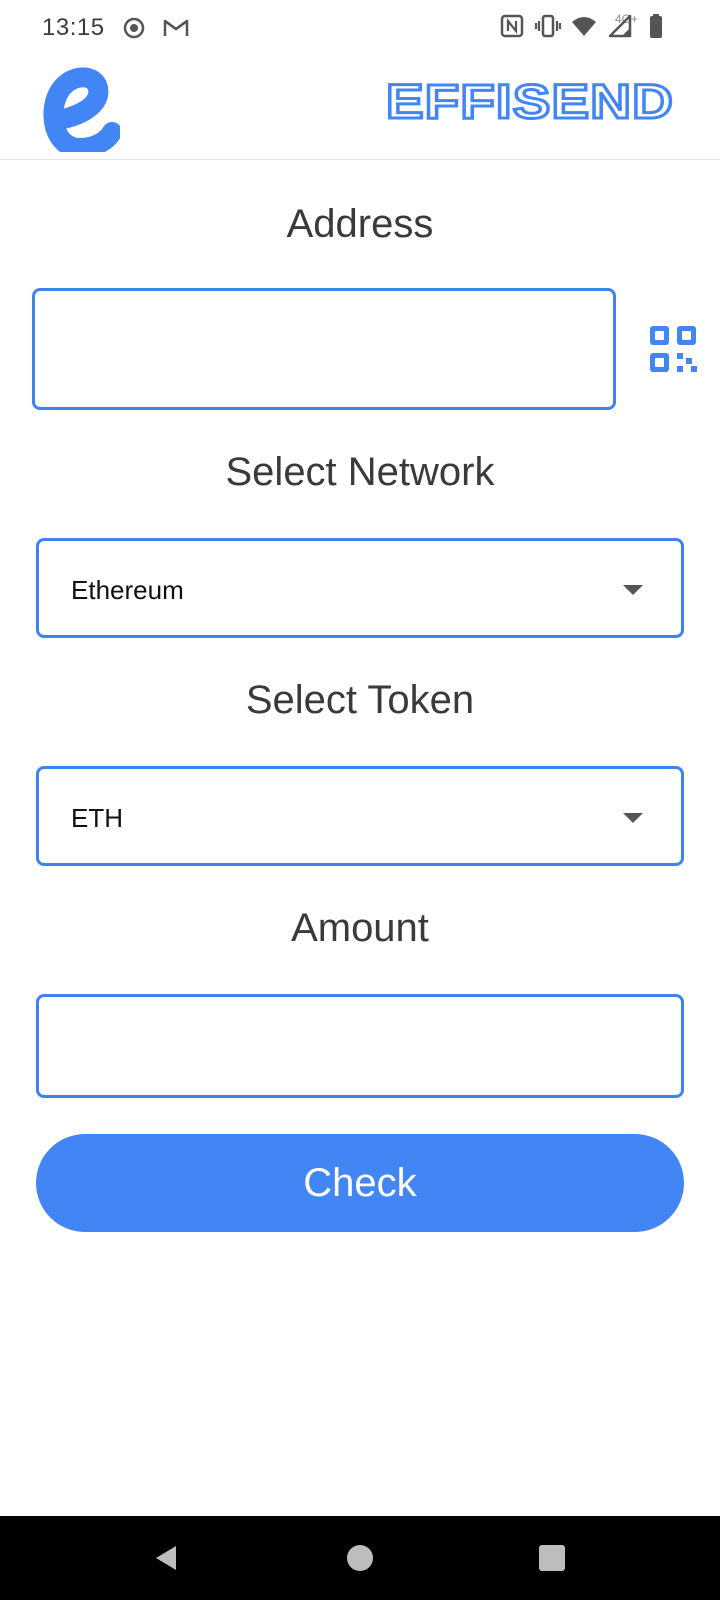 The height and width of the screenshot is (1600, 720). What do you see at coordinates (166, 1558) in the screenshot?
I see `back-icon` at bounding box center [166, 1558].